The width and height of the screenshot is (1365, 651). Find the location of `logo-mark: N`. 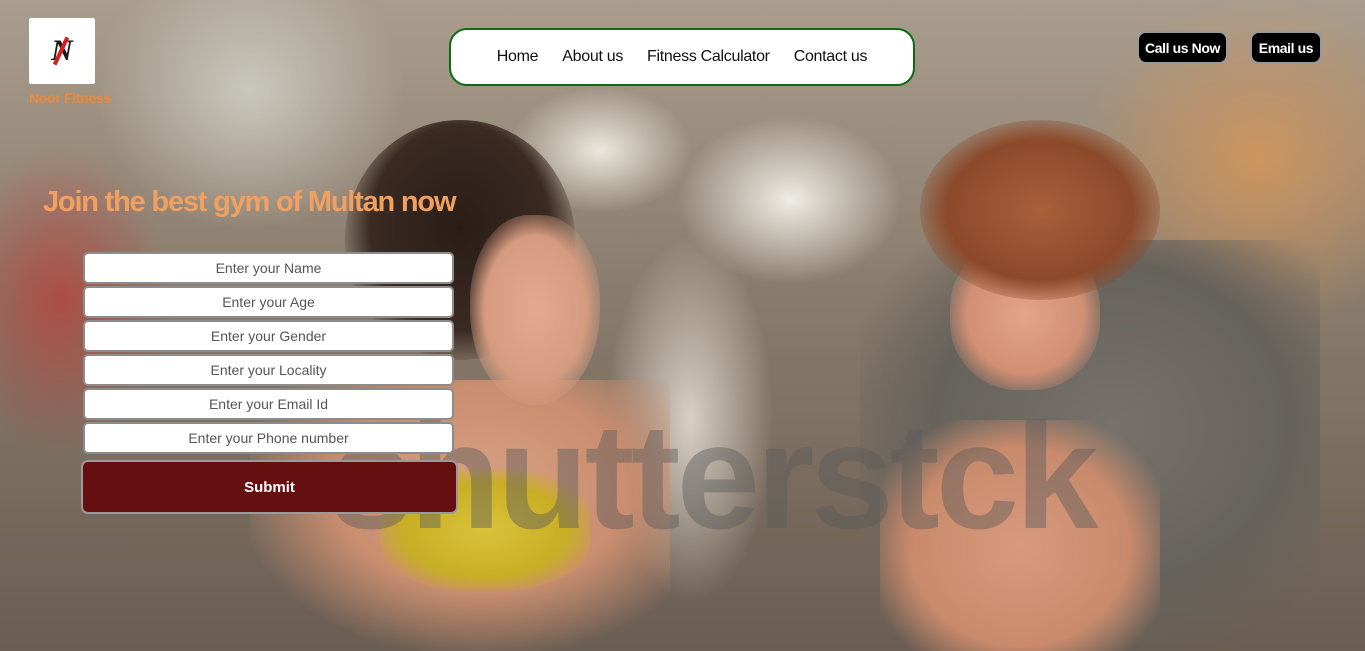

logo-mark: N is located at coordinates (62, 51).